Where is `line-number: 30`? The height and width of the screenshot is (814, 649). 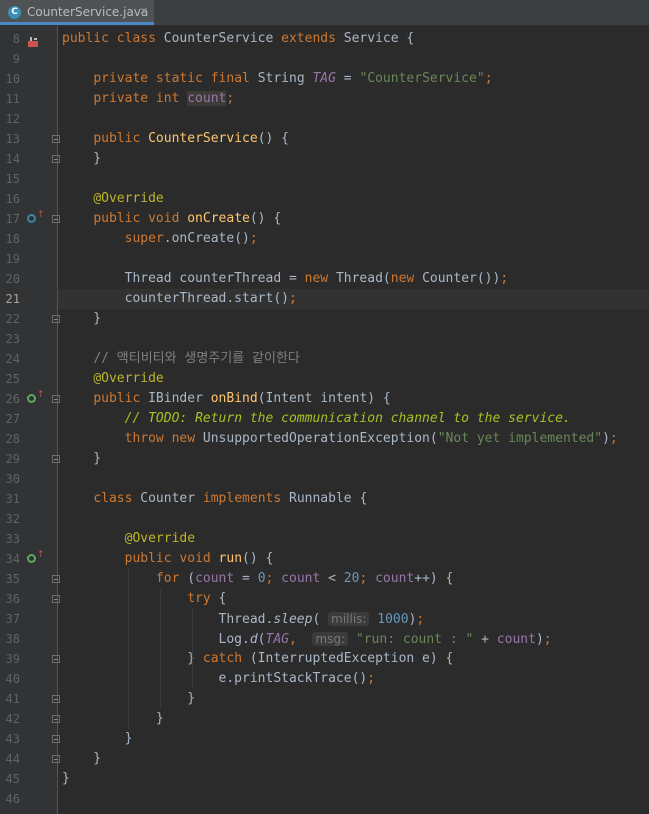 line-number: 30 is located at coordinates (10, 479).